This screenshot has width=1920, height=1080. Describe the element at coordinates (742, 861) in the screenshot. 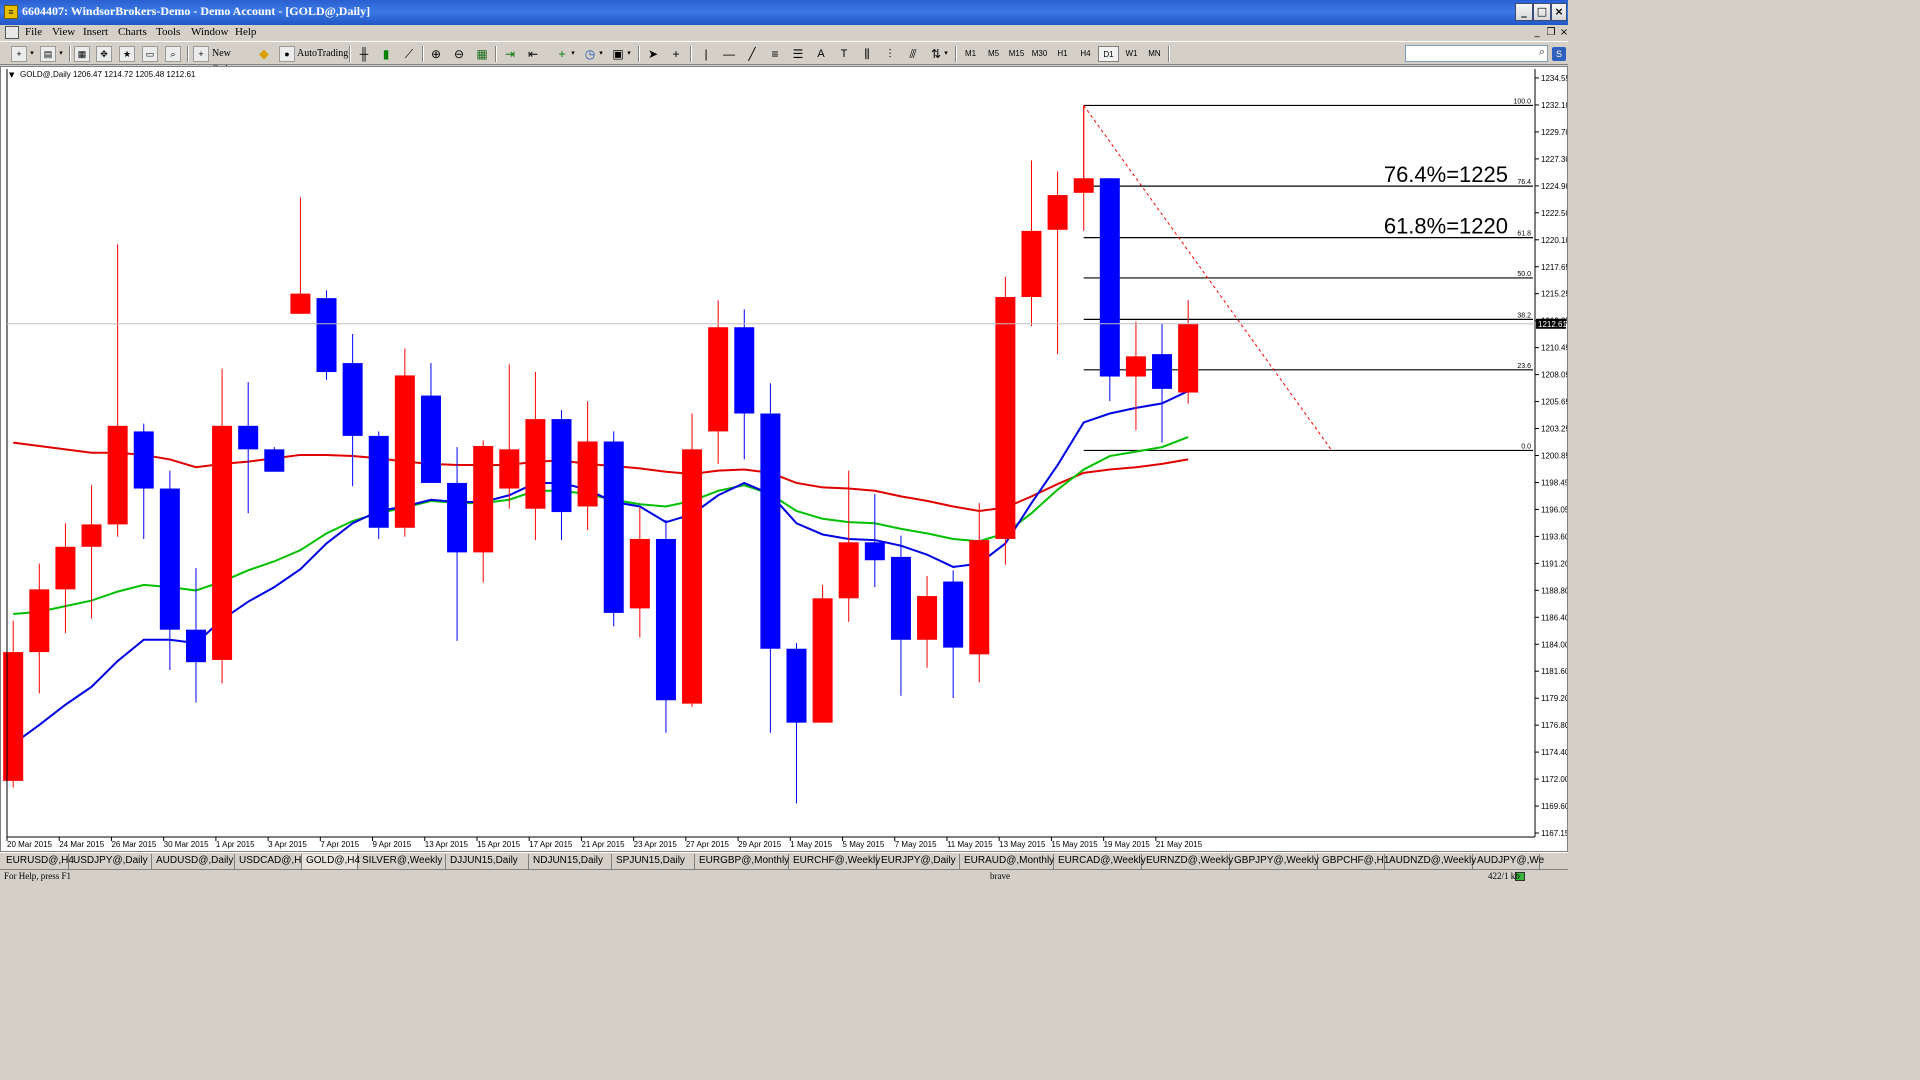

I see `symbol-tab: EURGBP@,Monthly` at that location.